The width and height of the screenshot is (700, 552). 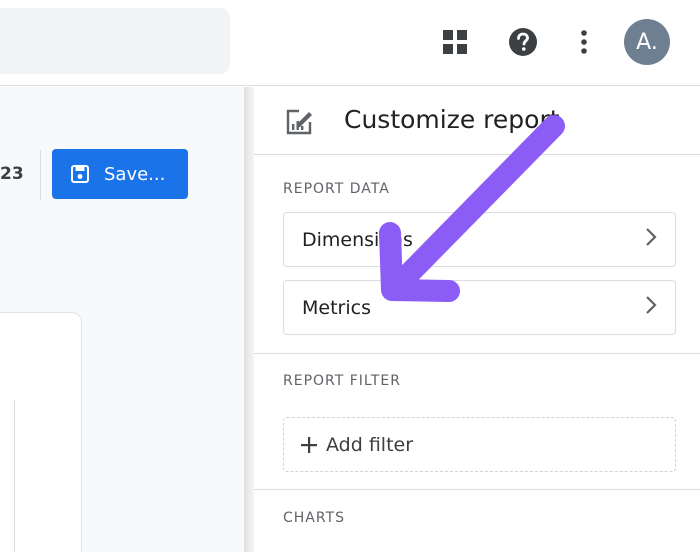 I want to click on edit-report-icon, so click(x=299, y=124).